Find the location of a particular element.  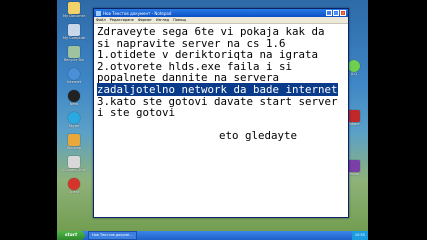

desktop-icon-my-documents: My Documents is located at coordinates (74, 10).